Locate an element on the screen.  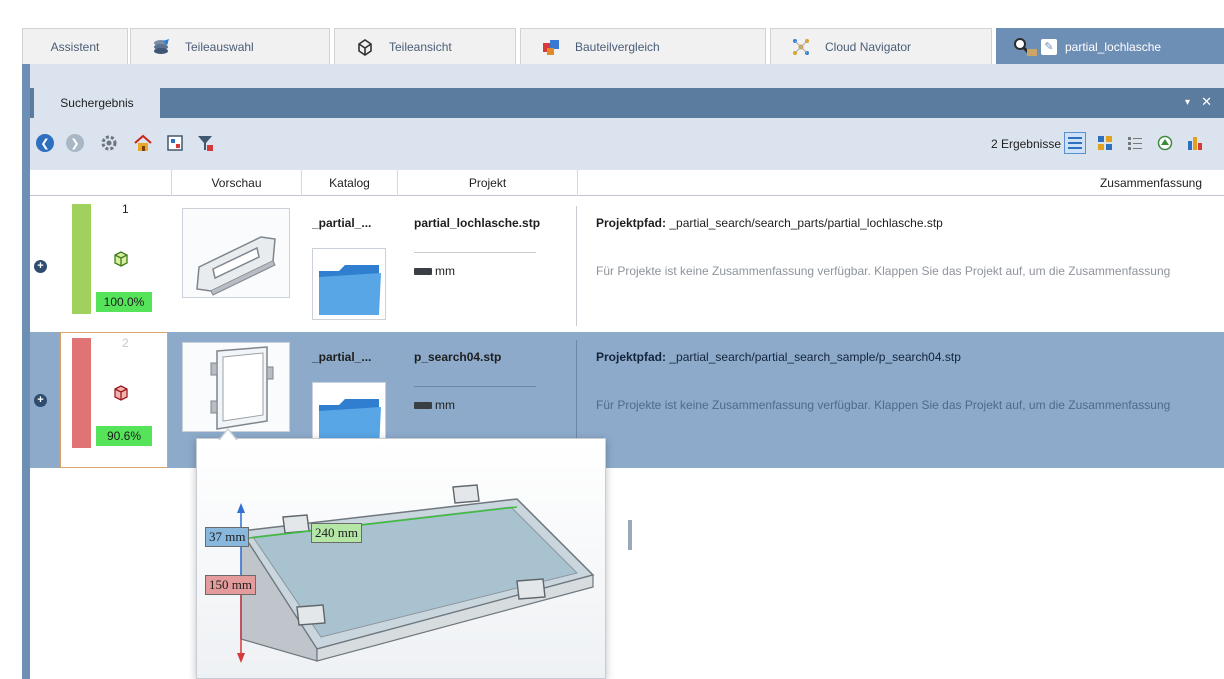
filter-icon is located at coordinates (205, 143).